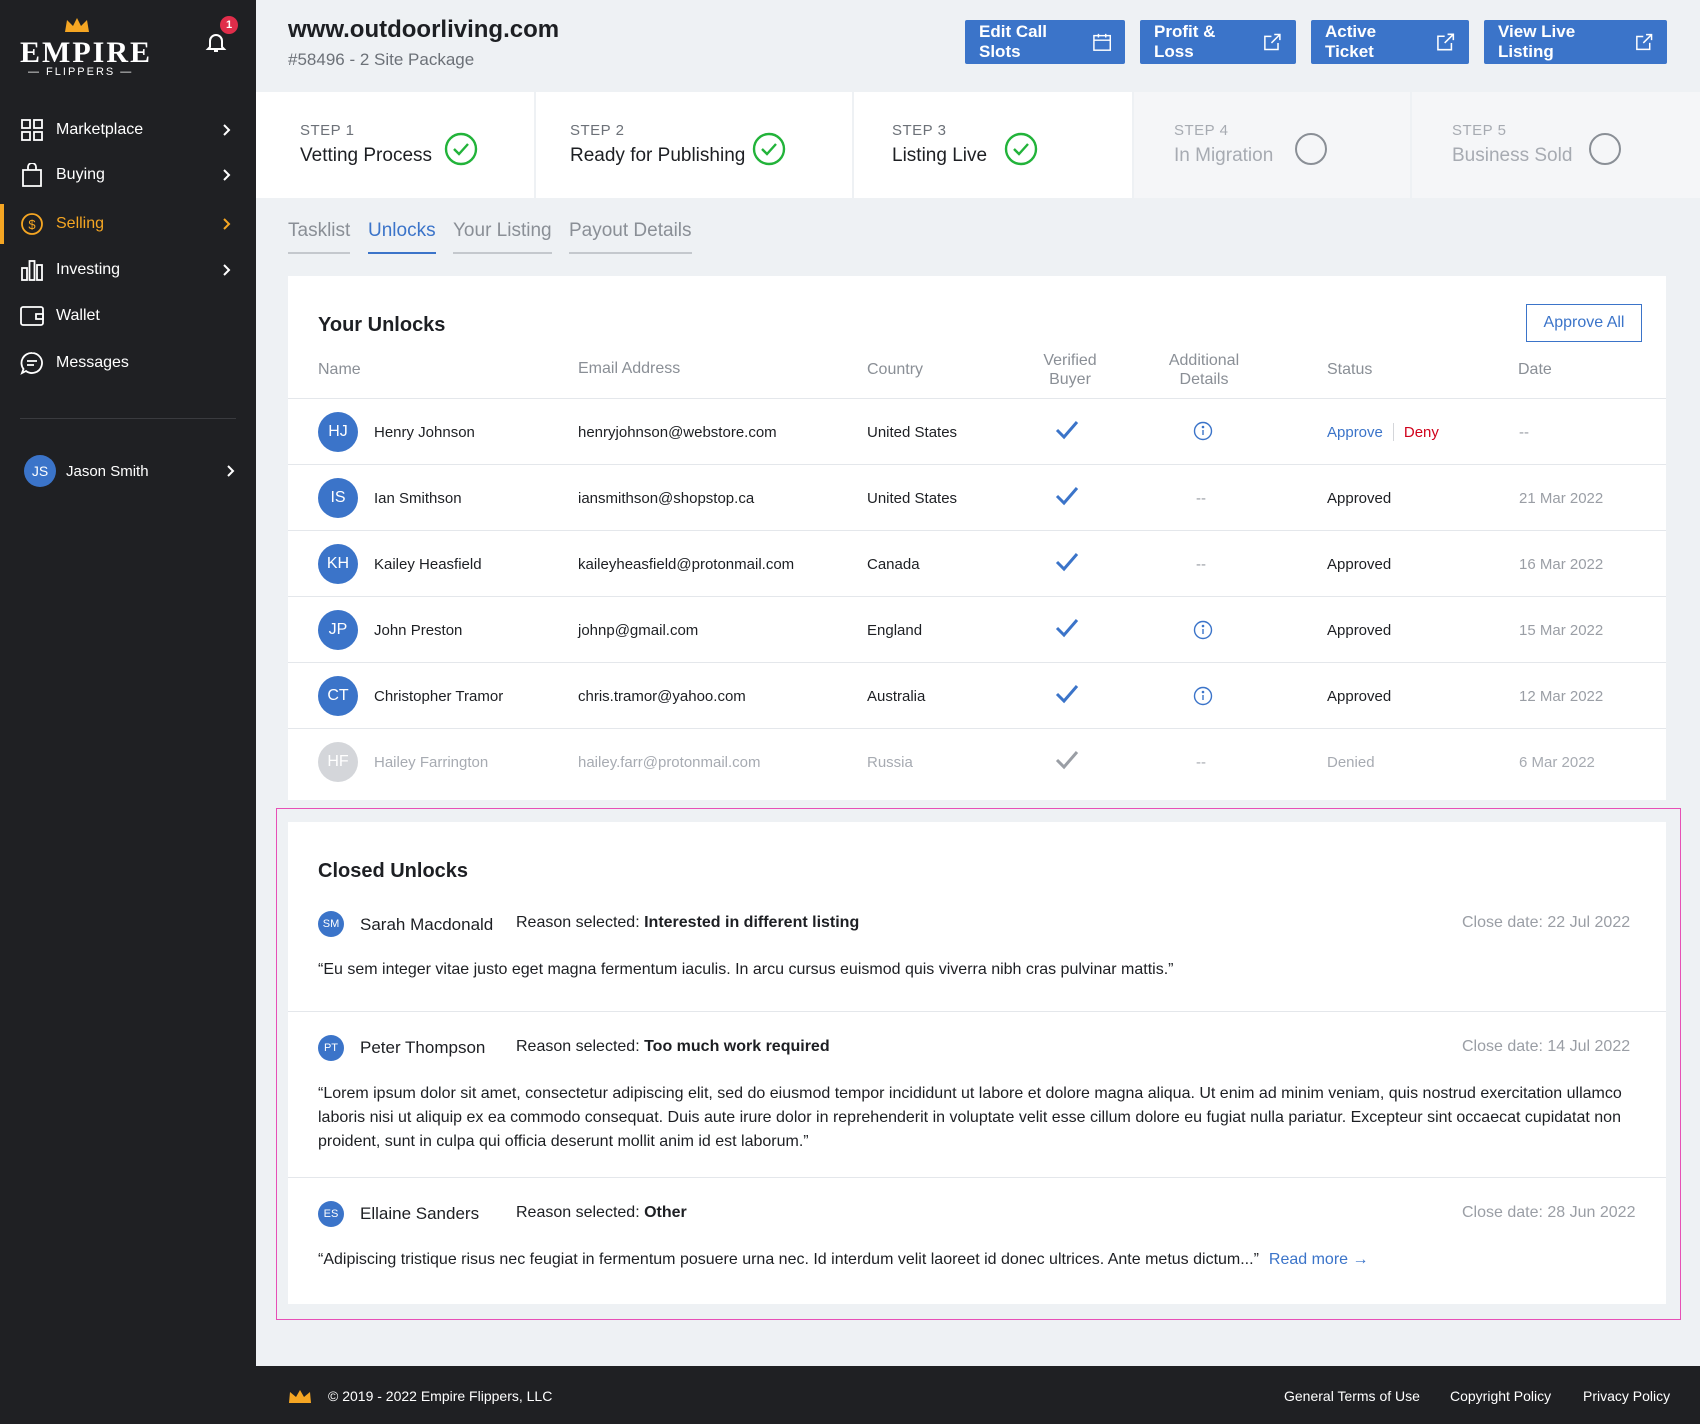 The image size is (1700, 1424). What do you see at coordinates (1584, 323) in the screenshot?
I see `approve-all-button: Approve All` at bounding box center [1584, 323].